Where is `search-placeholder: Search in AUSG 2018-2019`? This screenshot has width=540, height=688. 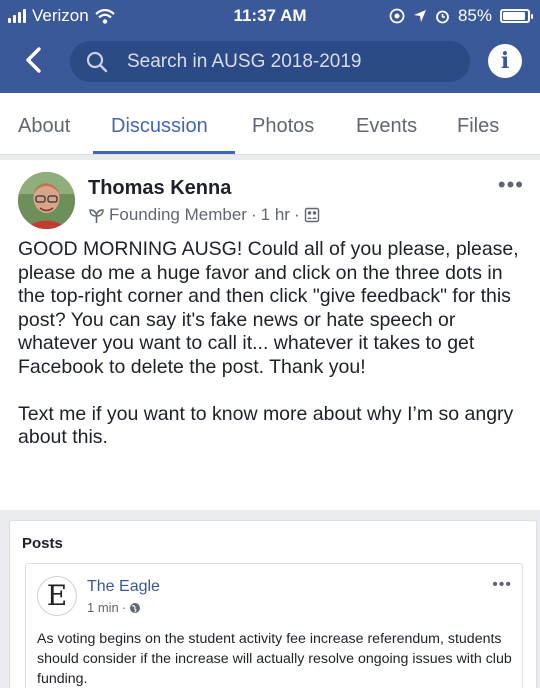
search-placeholder: Search in AUSG 2018-2019 is located at coordinates (244, 61).